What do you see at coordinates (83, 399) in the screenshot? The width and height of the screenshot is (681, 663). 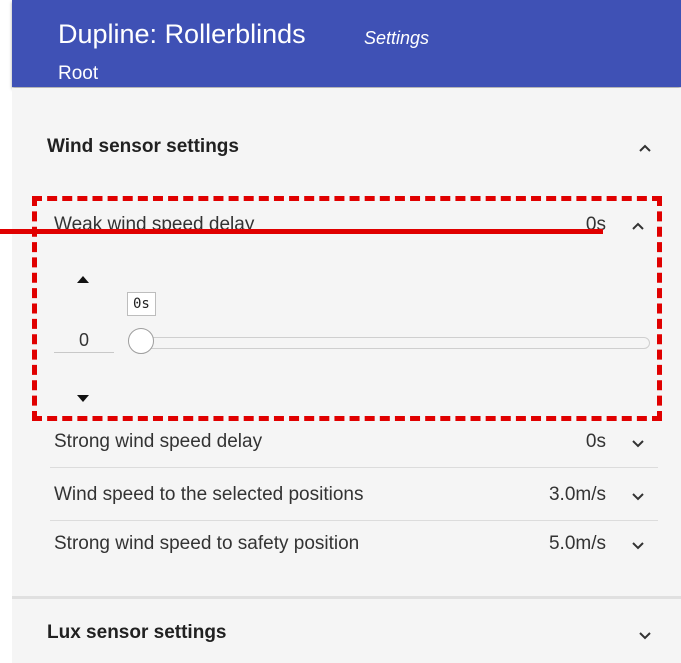 I see `triangle-down-icon` at bounding box center [83, 399].